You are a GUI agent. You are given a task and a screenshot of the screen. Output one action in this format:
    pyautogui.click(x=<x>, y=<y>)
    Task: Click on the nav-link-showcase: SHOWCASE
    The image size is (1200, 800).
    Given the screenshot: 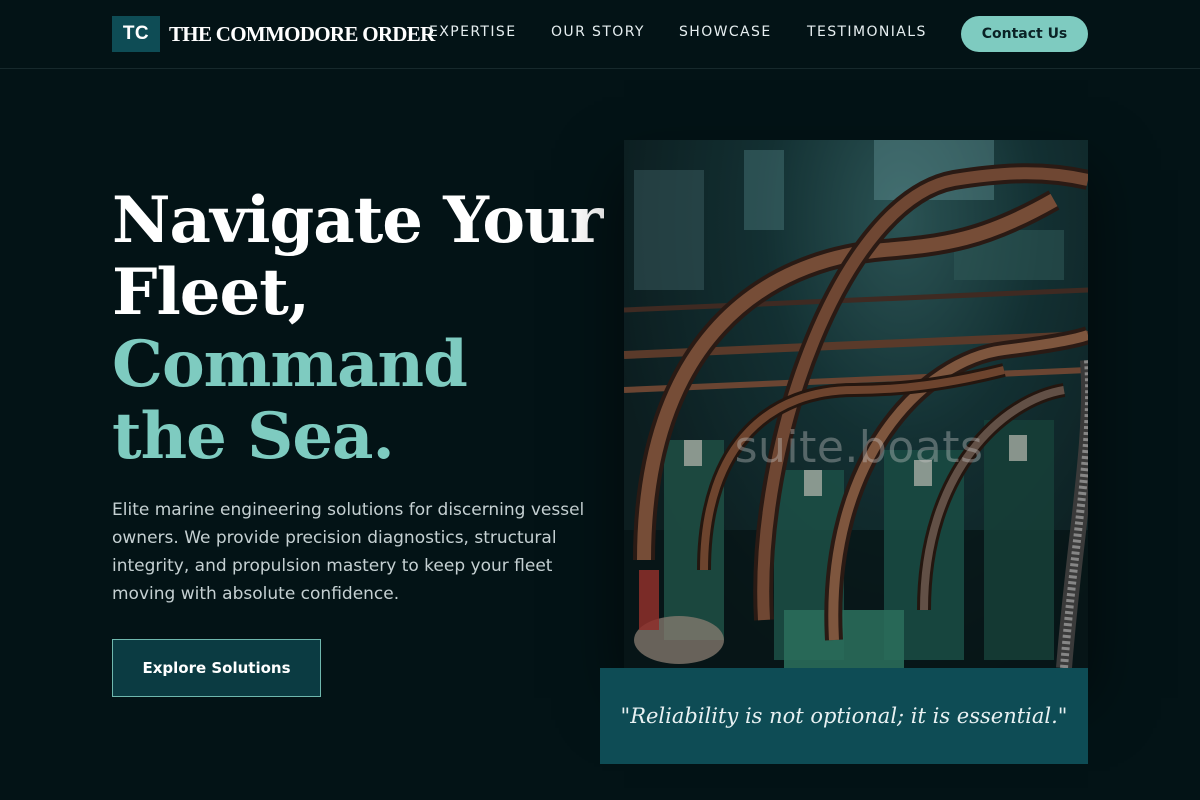 What is the action you would take?
    pyautogui.click(x=725, y=32)
    